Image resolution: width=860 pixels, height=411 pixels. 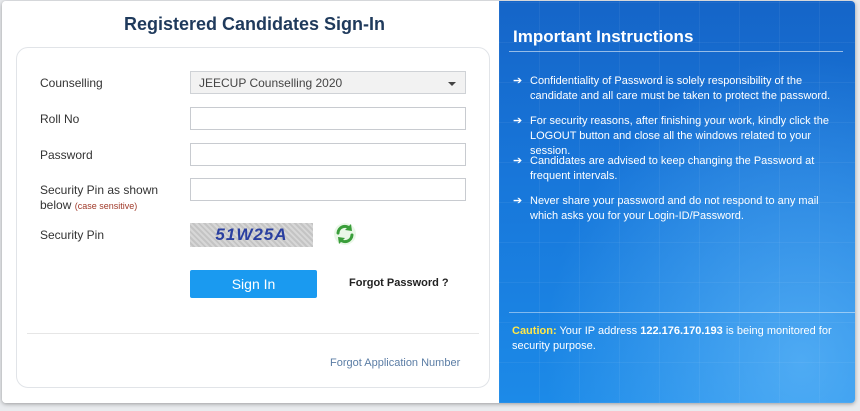 I want to click on security-pin-label: Security Pin, so click(x=72, y=235).